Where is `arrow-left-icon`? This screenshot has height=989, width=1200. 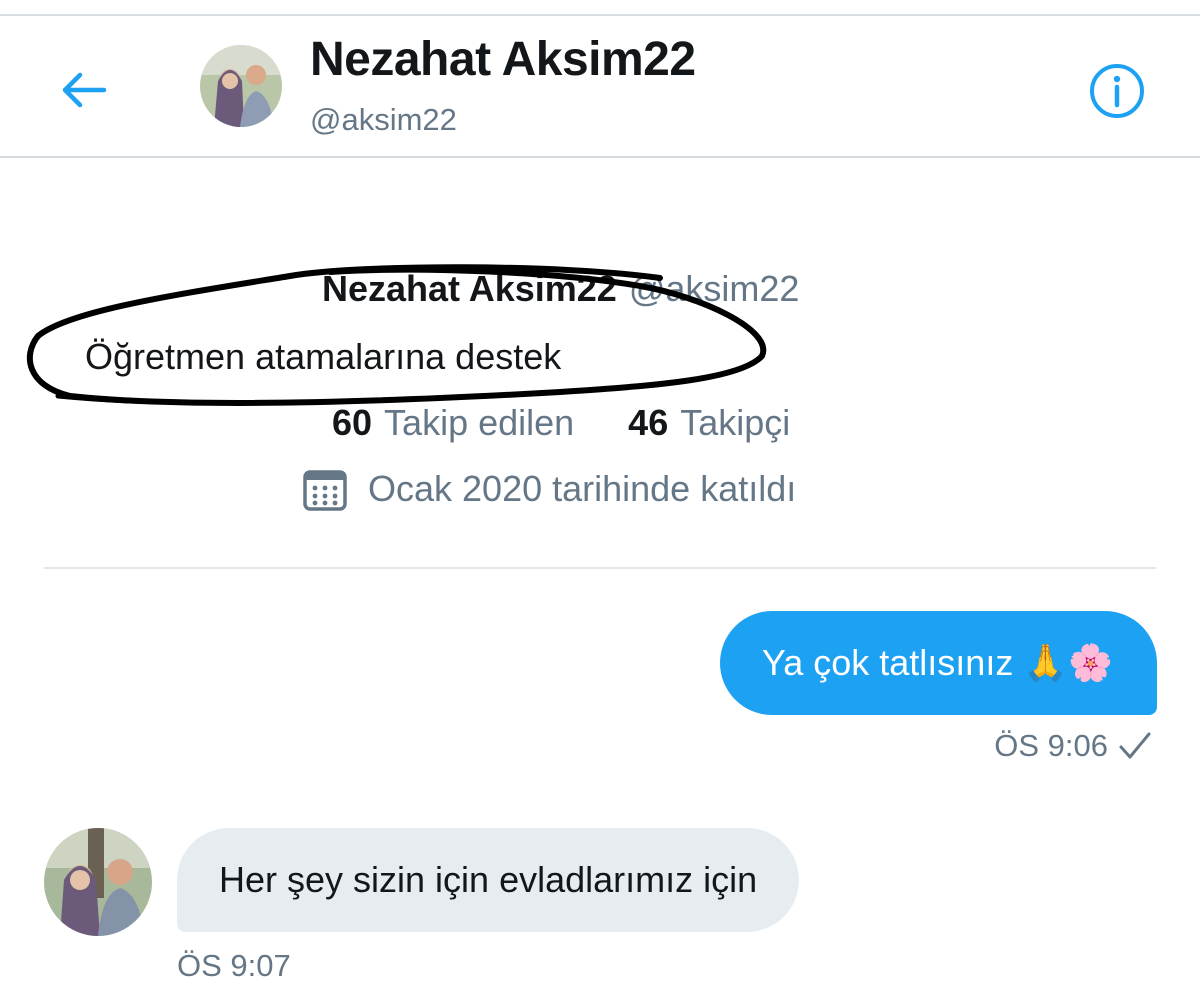
arrow-left-icon is located at coordinates (84, 90).